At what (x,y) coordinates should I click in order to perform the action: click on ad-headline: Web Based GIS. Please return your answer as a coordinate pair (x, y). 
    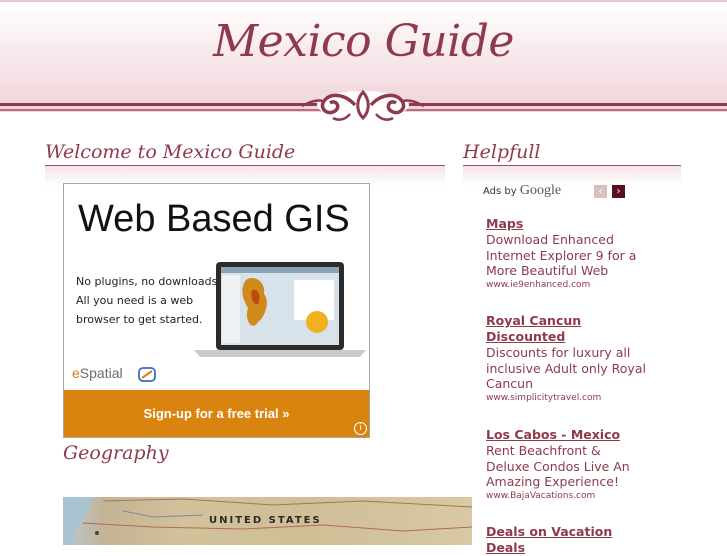
    Looking at the image, I should click on (214, 219).